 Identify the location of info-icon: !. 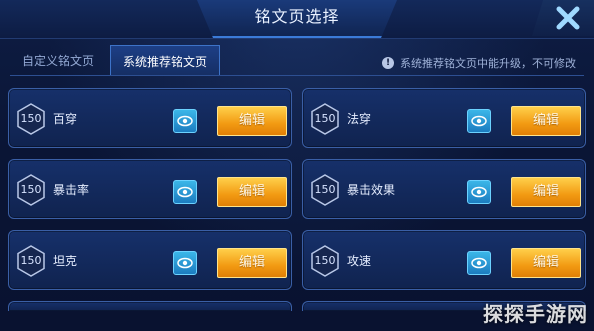
(388, 63).